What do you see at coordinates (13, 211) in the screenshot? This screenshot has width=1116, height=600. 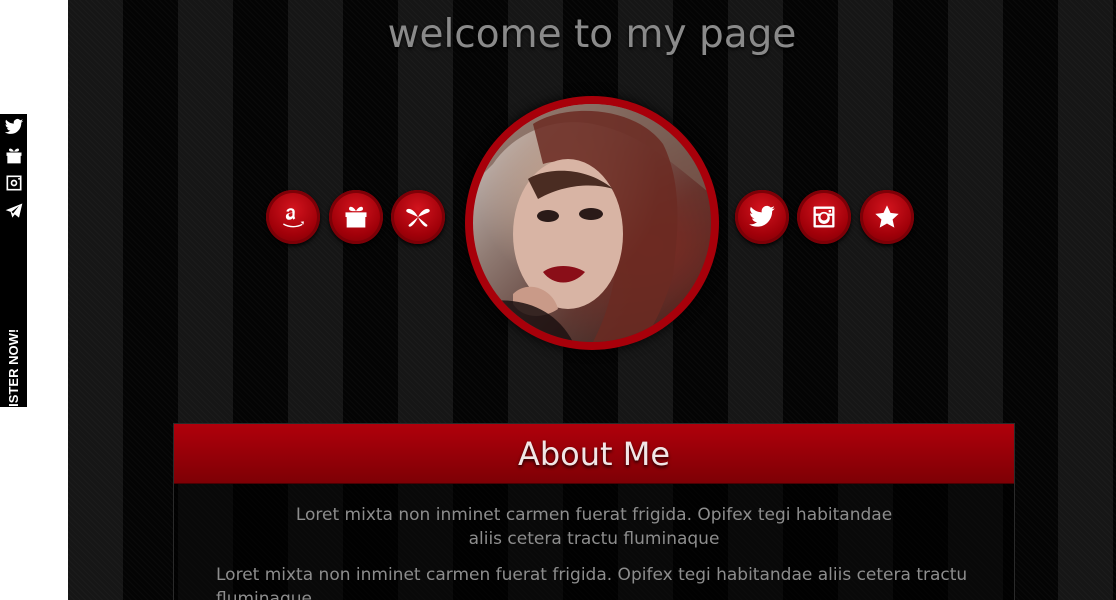 I see `telegram-icon` at bounding box center [13, 211].